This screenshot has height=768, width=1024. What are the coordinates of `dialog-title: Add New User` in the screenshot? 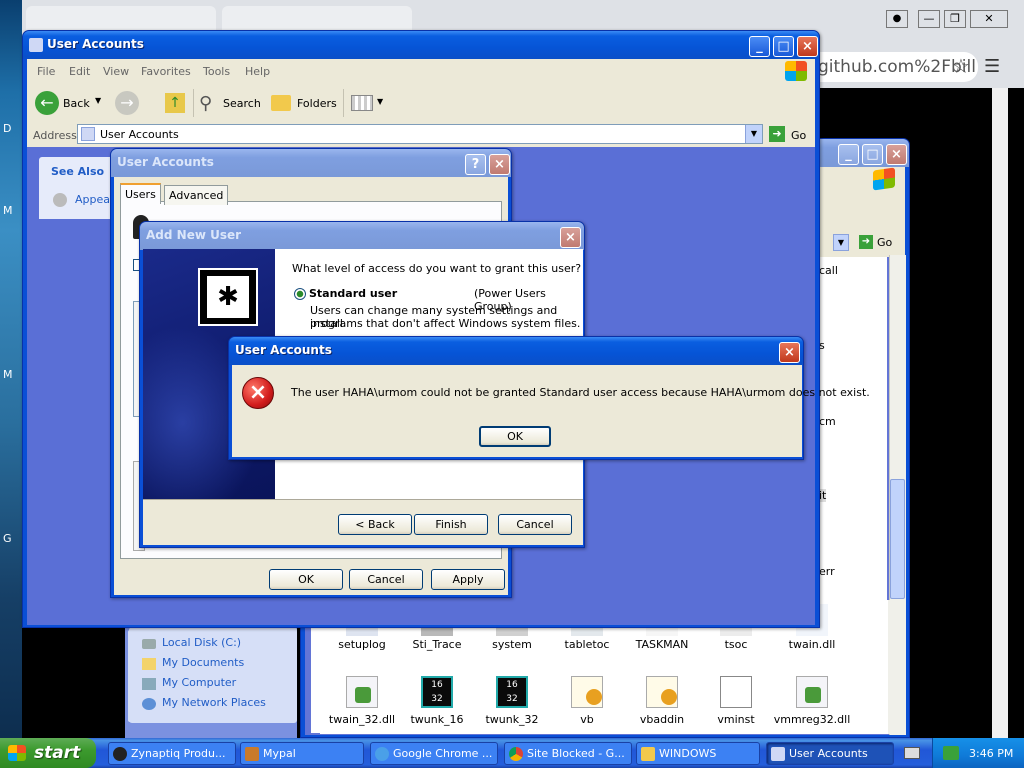 It's located at (194, 235).